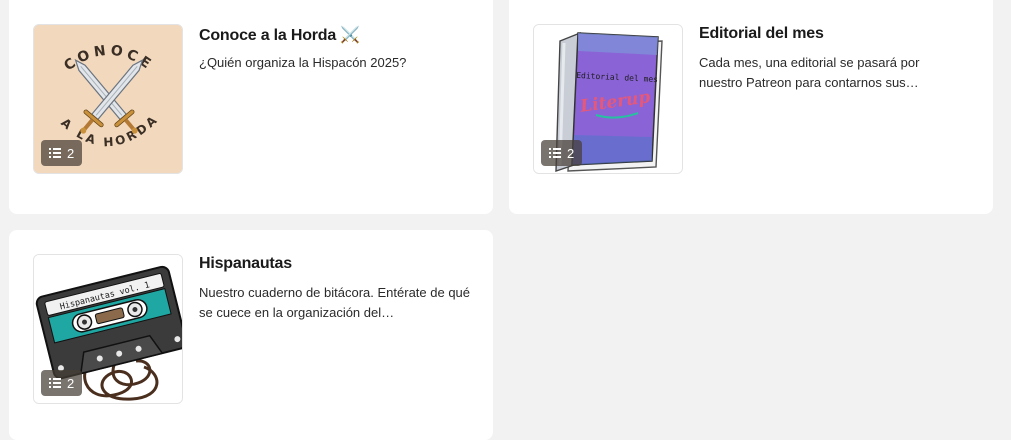  I want to click on collection-title: Hispanautas, so click(245, 264).